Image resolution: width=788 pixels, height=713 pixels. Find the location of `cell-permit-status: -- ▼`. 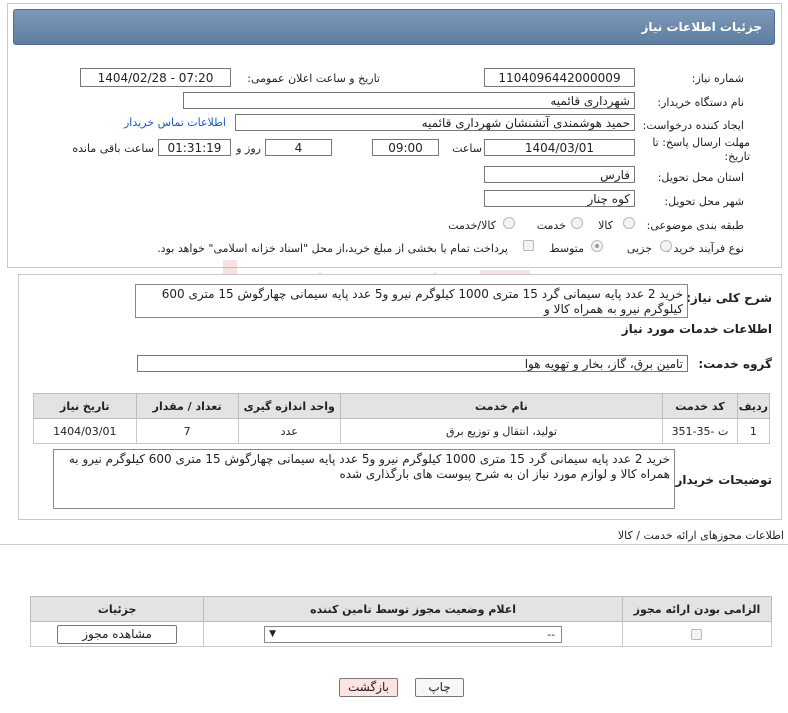

cell-permit-status: -- ▼ is located at coordinates (413, 634).